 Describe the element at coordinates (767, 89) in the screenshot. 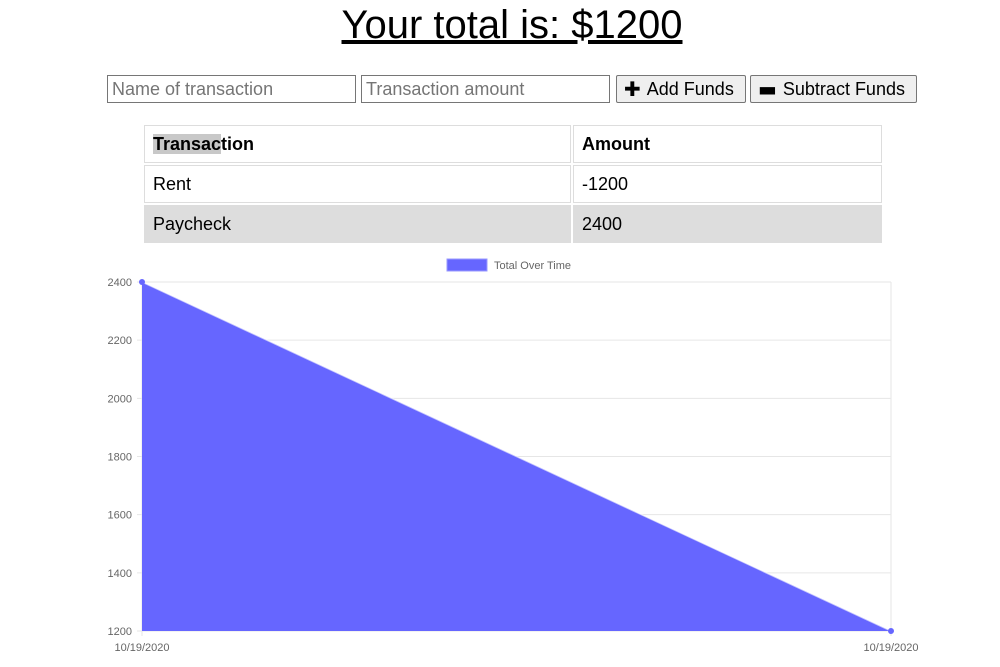

I see `minus-icon: ▬` at that location.